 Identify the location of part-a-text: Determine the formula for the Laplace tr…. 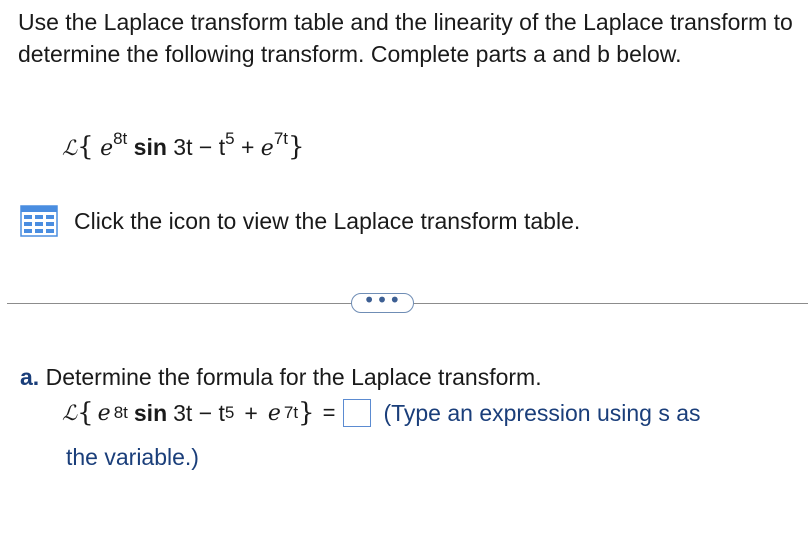
(293, 377).